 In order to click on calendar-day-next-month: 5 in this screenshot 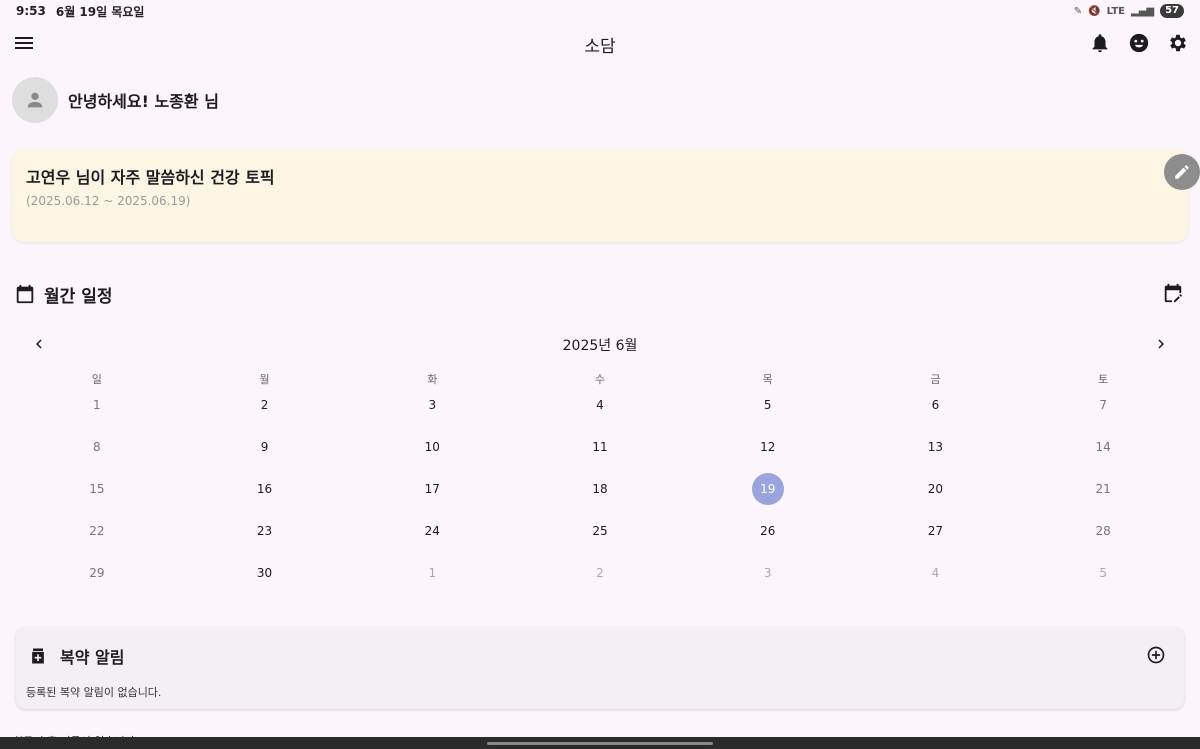, I will do `click(1103, 573)`.